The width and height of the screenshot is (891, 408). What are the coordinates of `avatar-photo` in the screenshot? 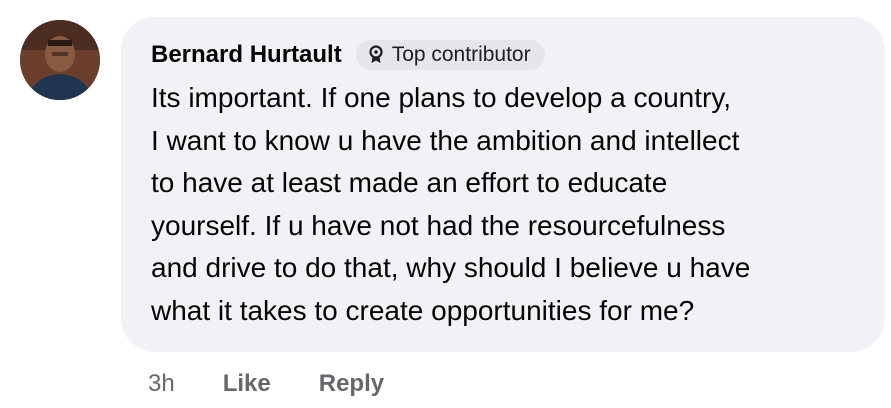 It's located at (60, 60).